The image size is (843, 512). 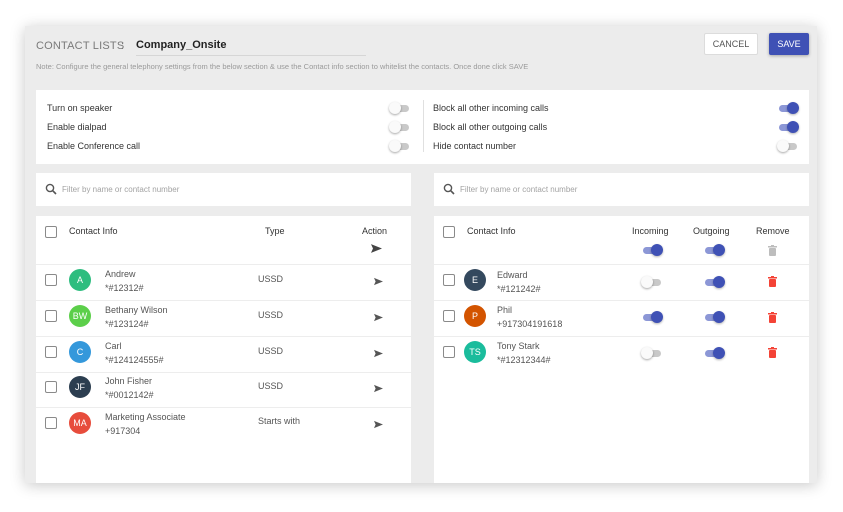 What do you see at coordinates (77, 127) in the screenshot?
I see `setting-label-dialpad: Enable dialpad` at bounding box center [77, 127].